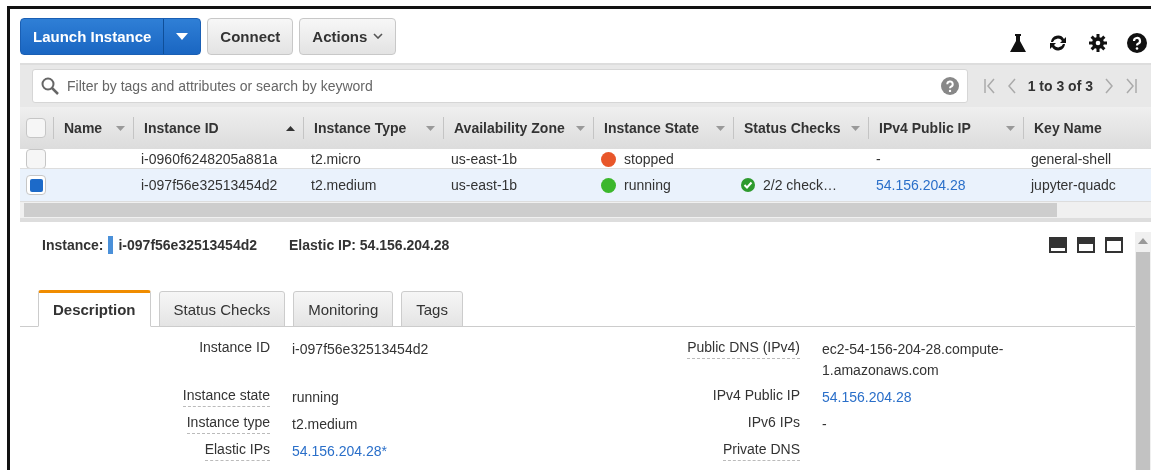  I want to click on horizontal-scrollbar, so click(585, 210).